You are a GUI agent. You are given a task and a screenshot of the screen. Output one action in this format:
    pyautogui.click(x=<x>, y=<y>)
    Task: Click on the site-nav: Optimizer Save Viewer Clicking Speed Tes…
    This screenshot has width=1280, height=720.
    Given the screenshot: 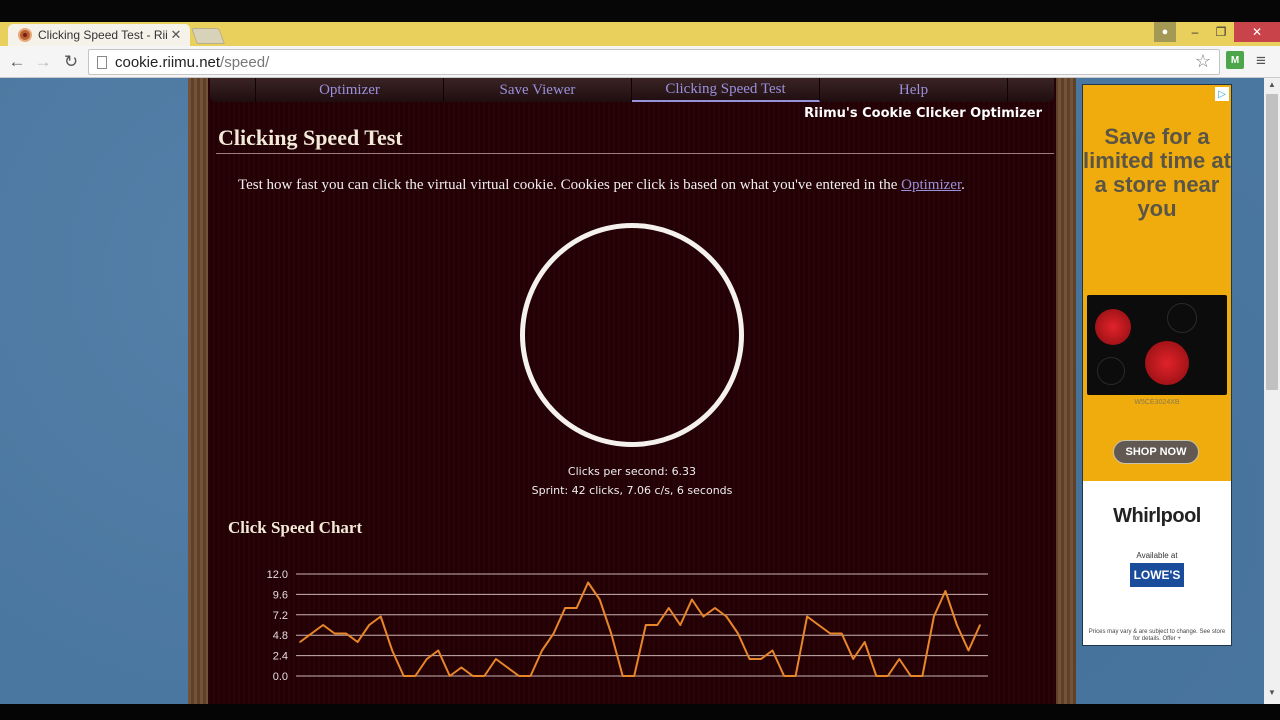 What is the action you would take?
    pyautogui.click(x=632, y=90)
    